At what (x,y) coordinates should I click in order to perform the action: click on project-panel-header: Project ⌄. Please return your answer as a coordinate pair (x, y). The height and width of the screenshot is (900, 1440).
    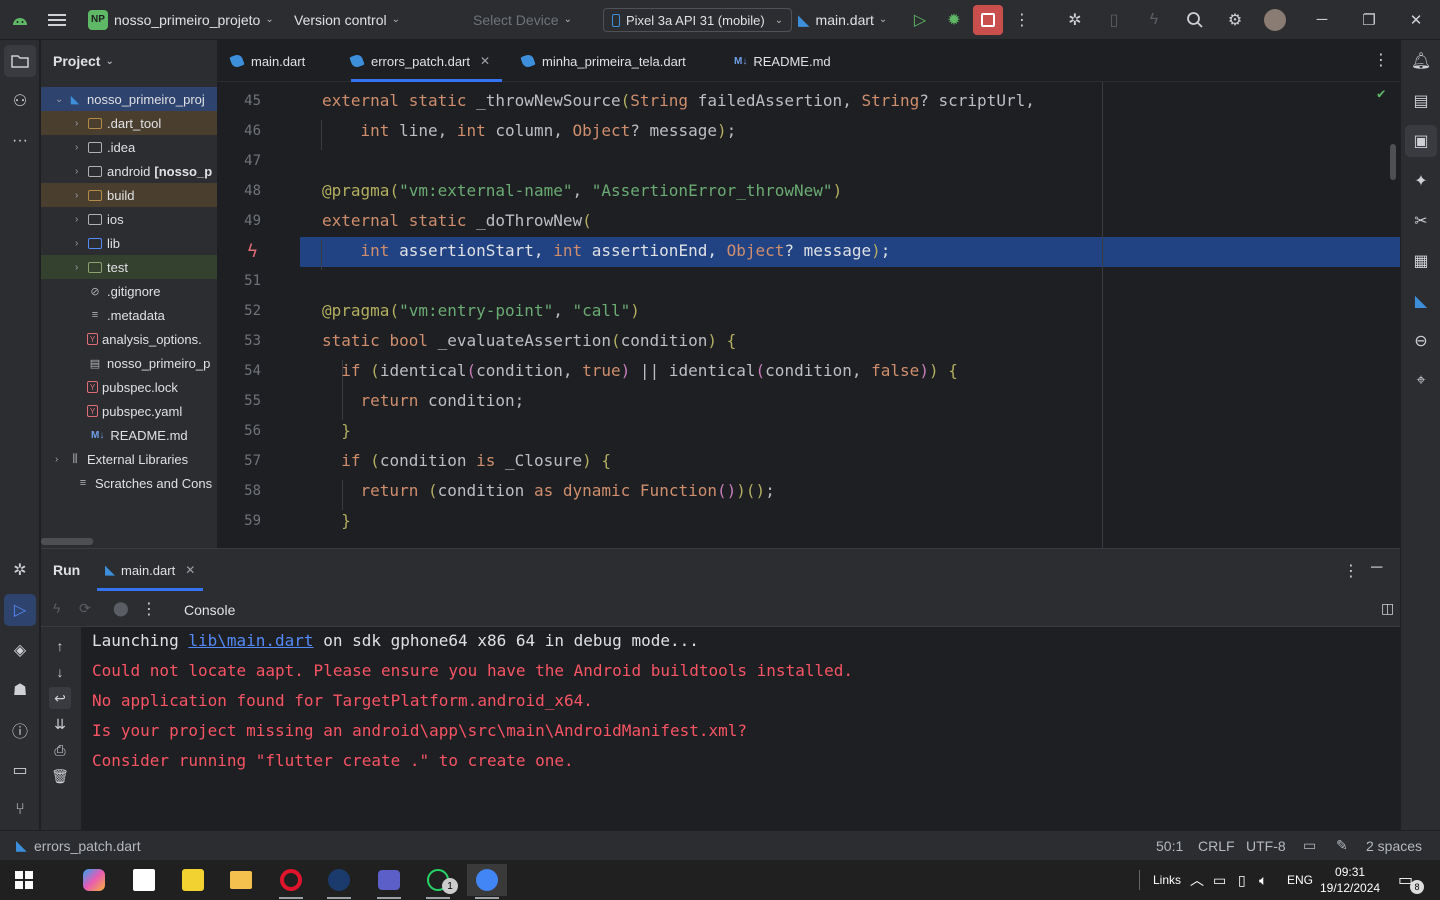
    Looking at the image, I should click on (129, 61).